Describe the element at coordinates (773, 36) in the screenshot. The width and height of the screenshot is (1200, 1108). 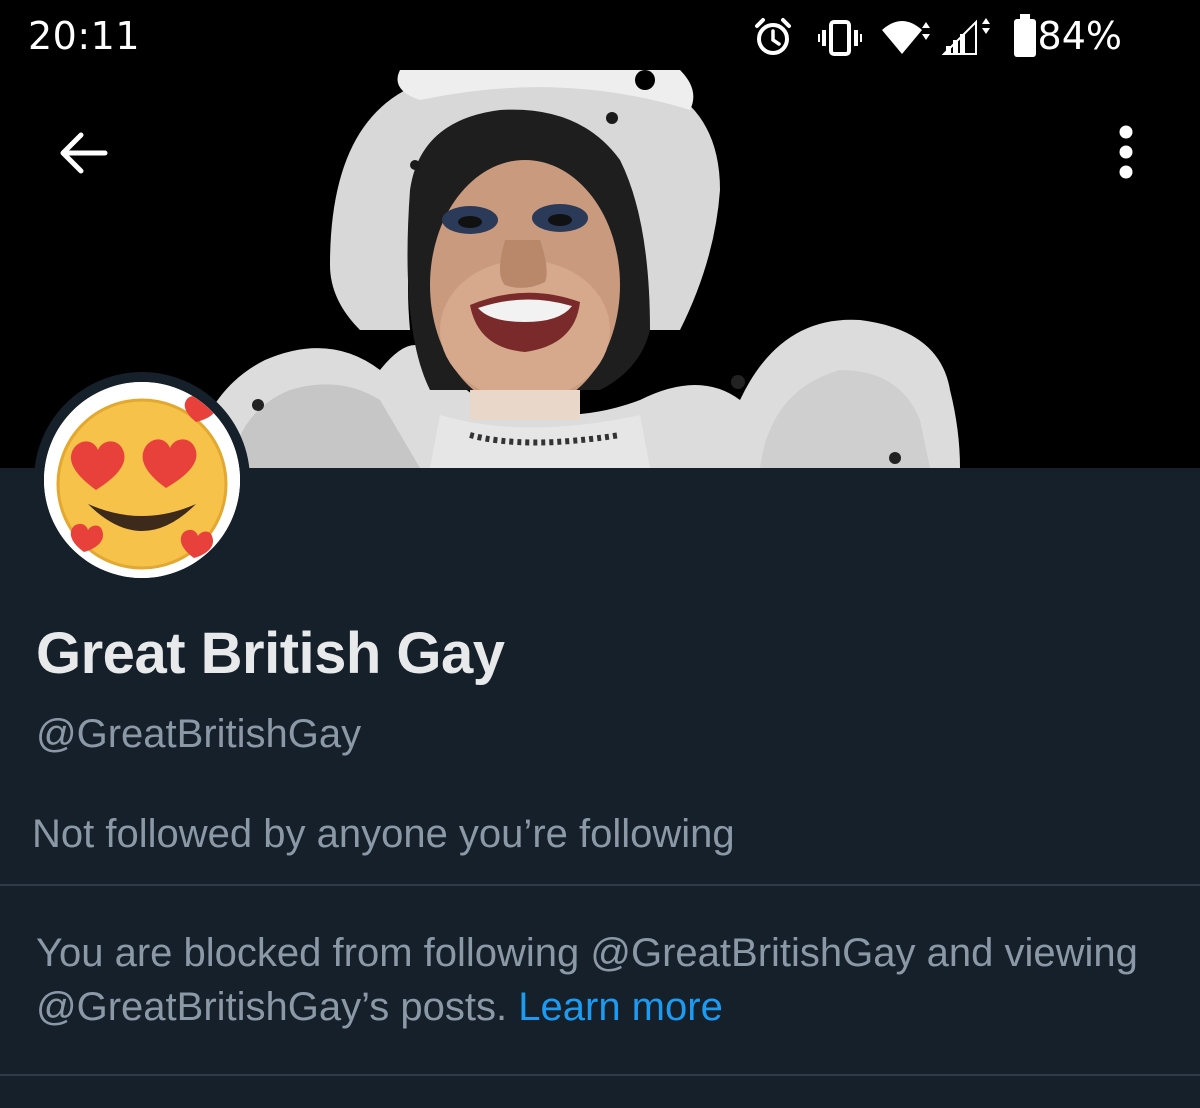
I see `alarm-icon` at that location.